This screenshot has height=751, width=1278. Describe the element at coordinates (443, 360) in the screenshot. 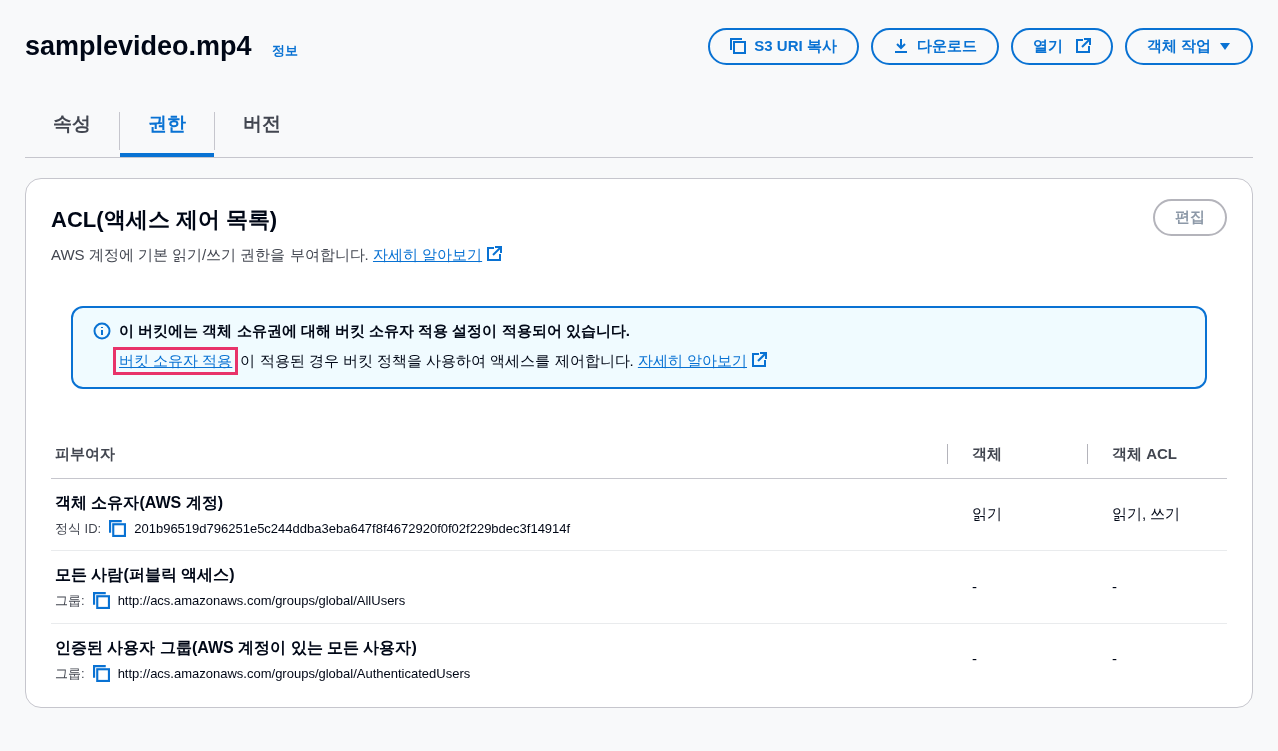

I see `alert-text: 버킷 소유자 적용 이 적용된 경우 버킷 정책을 사용하여 액세스를 제어합니다. 자세히 알아보기` at that location.